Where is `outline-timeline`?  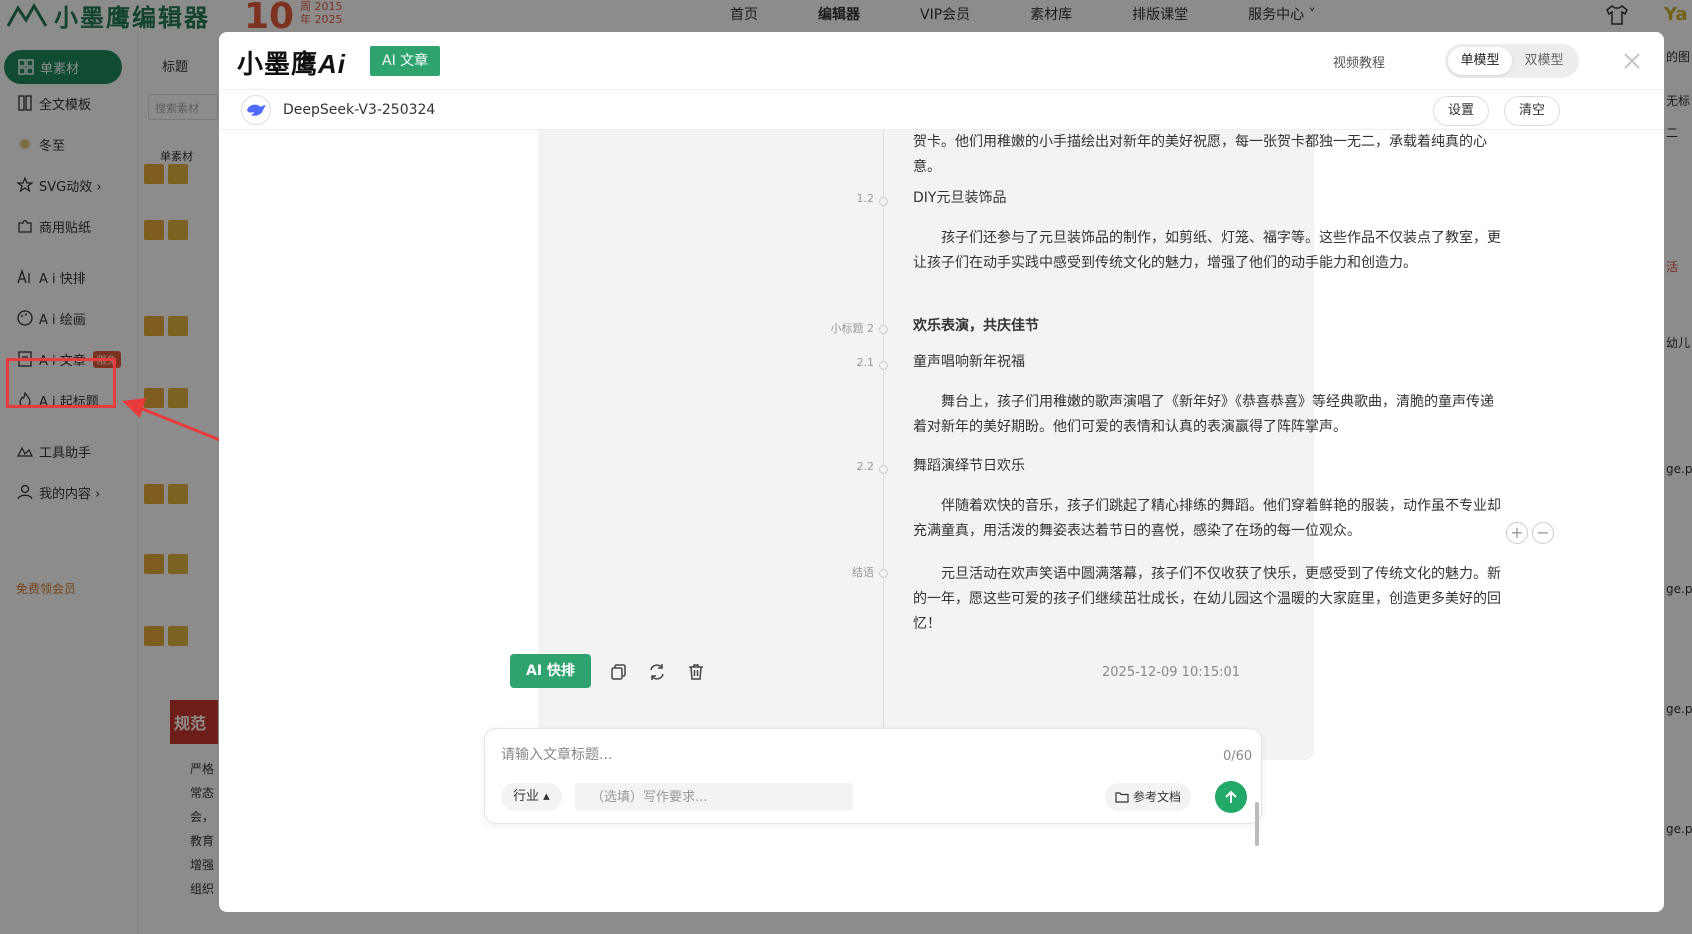 outline-timeline is located at coordinates (883, 436).